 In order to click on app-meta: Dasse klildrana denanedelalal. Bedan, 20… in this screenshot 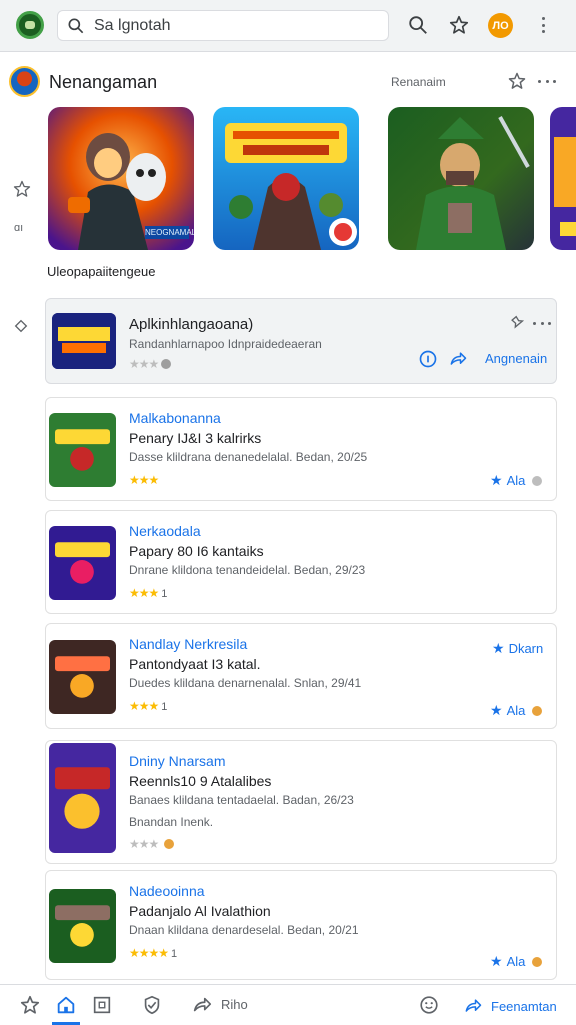, I will do `click(248, 457)`.